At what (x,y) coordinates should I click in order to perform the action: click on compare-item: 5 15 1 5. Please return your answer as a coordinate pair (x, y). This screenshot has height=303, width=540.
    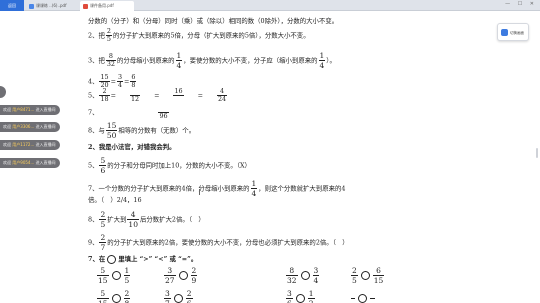
    Looking at the image, I should click on (114, 275).